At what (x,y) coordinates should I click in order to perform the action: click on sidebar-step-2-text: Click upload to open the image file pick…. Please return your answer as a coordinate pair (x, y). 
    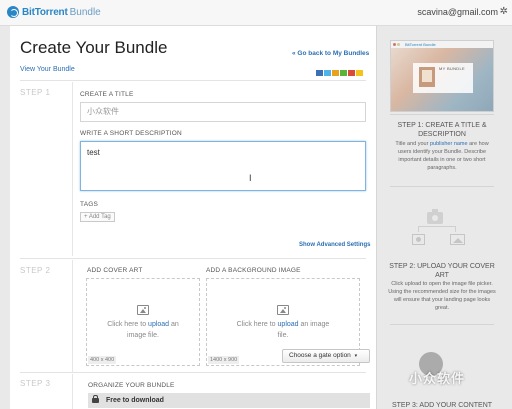
    Looking at the image, I should click on (442, 296).